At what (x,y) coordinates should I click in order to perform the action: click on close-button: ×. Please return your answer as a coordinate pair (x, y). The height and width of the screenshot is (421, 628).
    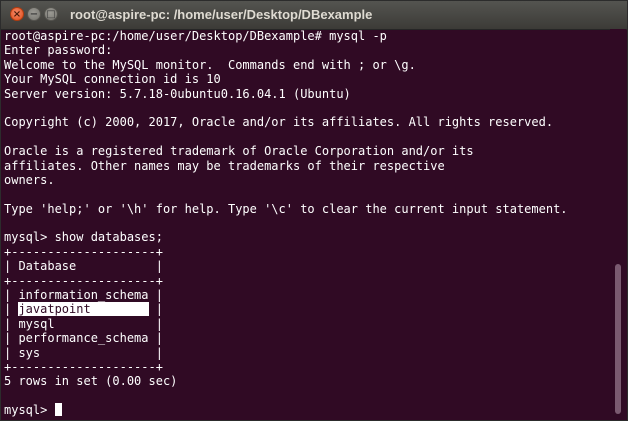
    Looking at the image, I should click on (17, 14).